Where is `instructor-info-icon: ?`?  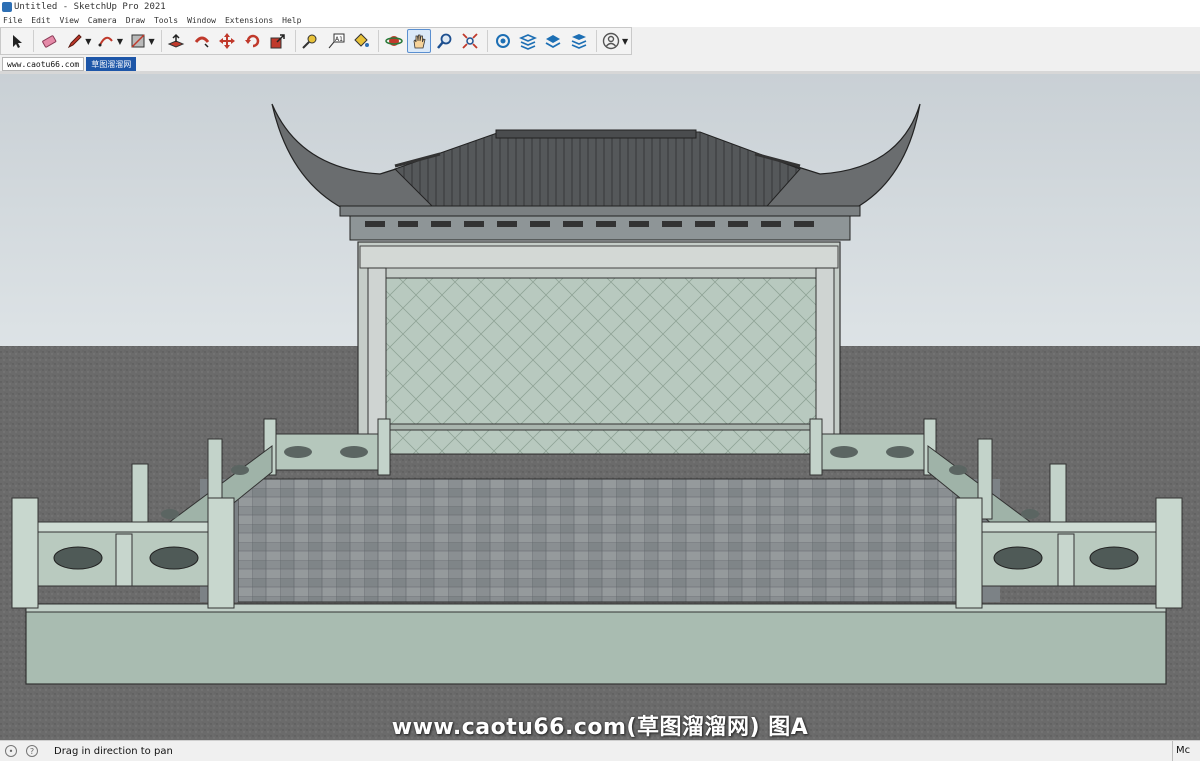
instructor-info-icon: ? is located at coordinates (32, 751).